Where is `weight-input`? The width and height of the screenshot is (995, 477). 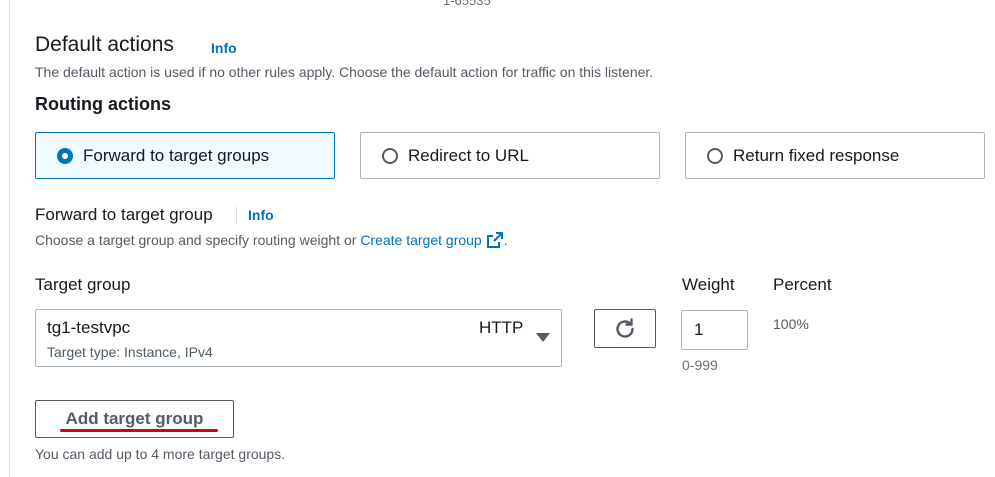
weight-input is located at coordinates (714, 330).